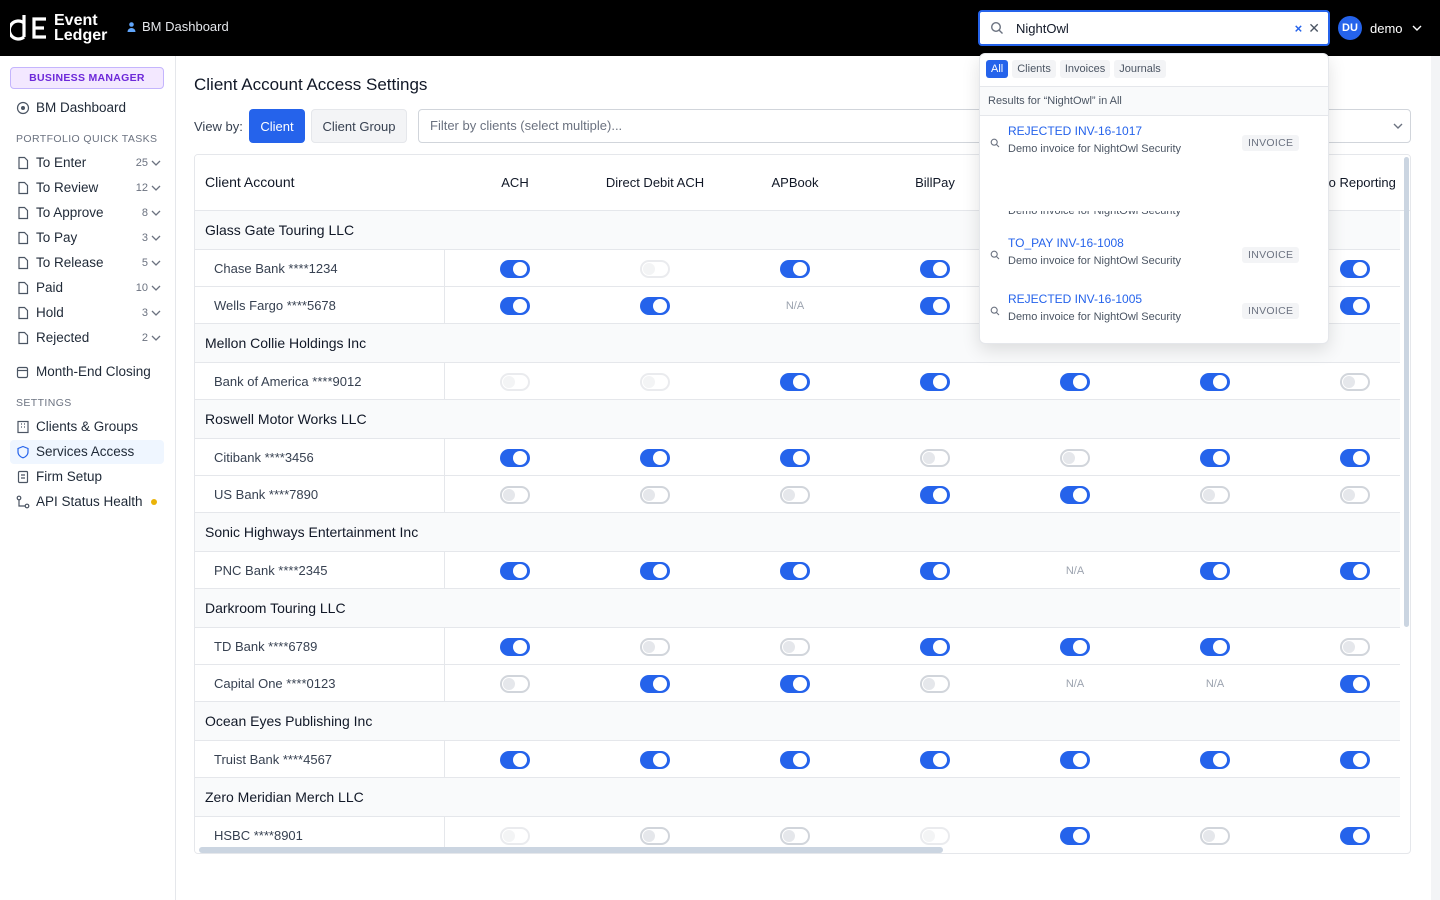  Describe the element at coordinates (1380, 28) in the screenshot. I see `user-menu: DU demo` at that location.